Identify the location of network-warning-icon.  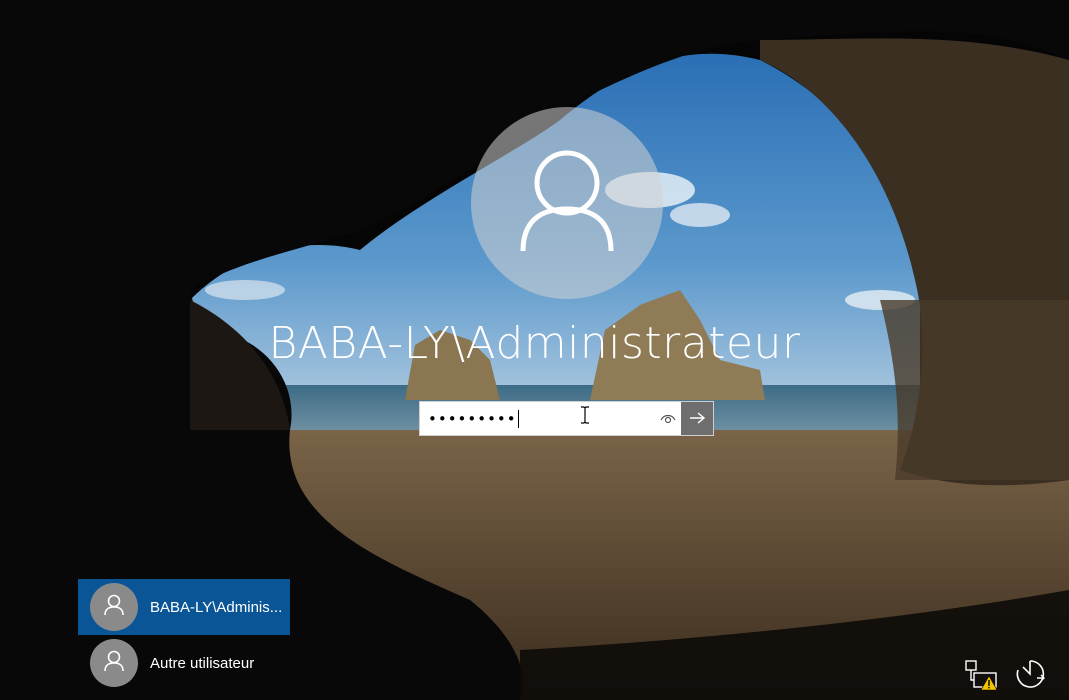
(982, 677).